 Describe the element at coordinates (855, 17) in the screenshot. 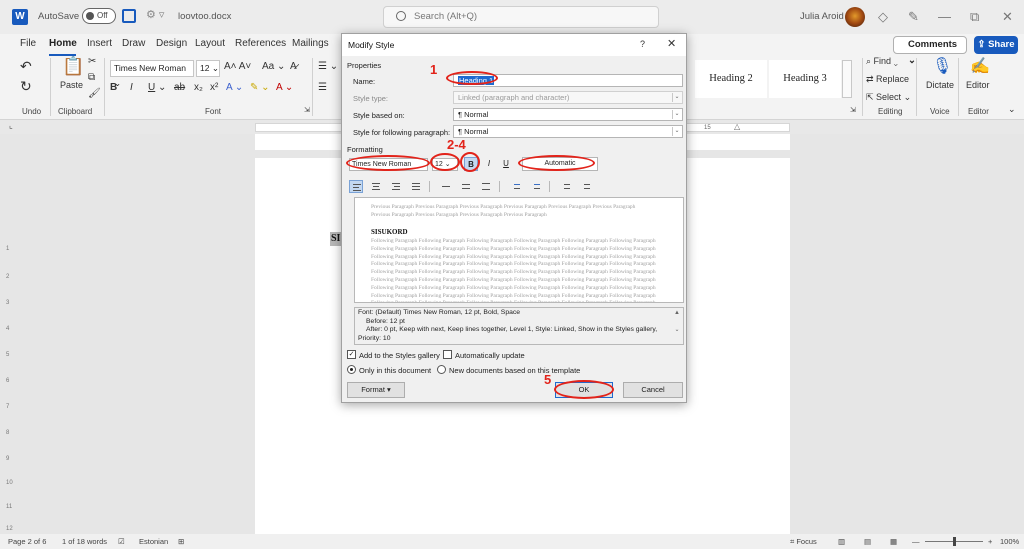

I see `avatar` at that location.